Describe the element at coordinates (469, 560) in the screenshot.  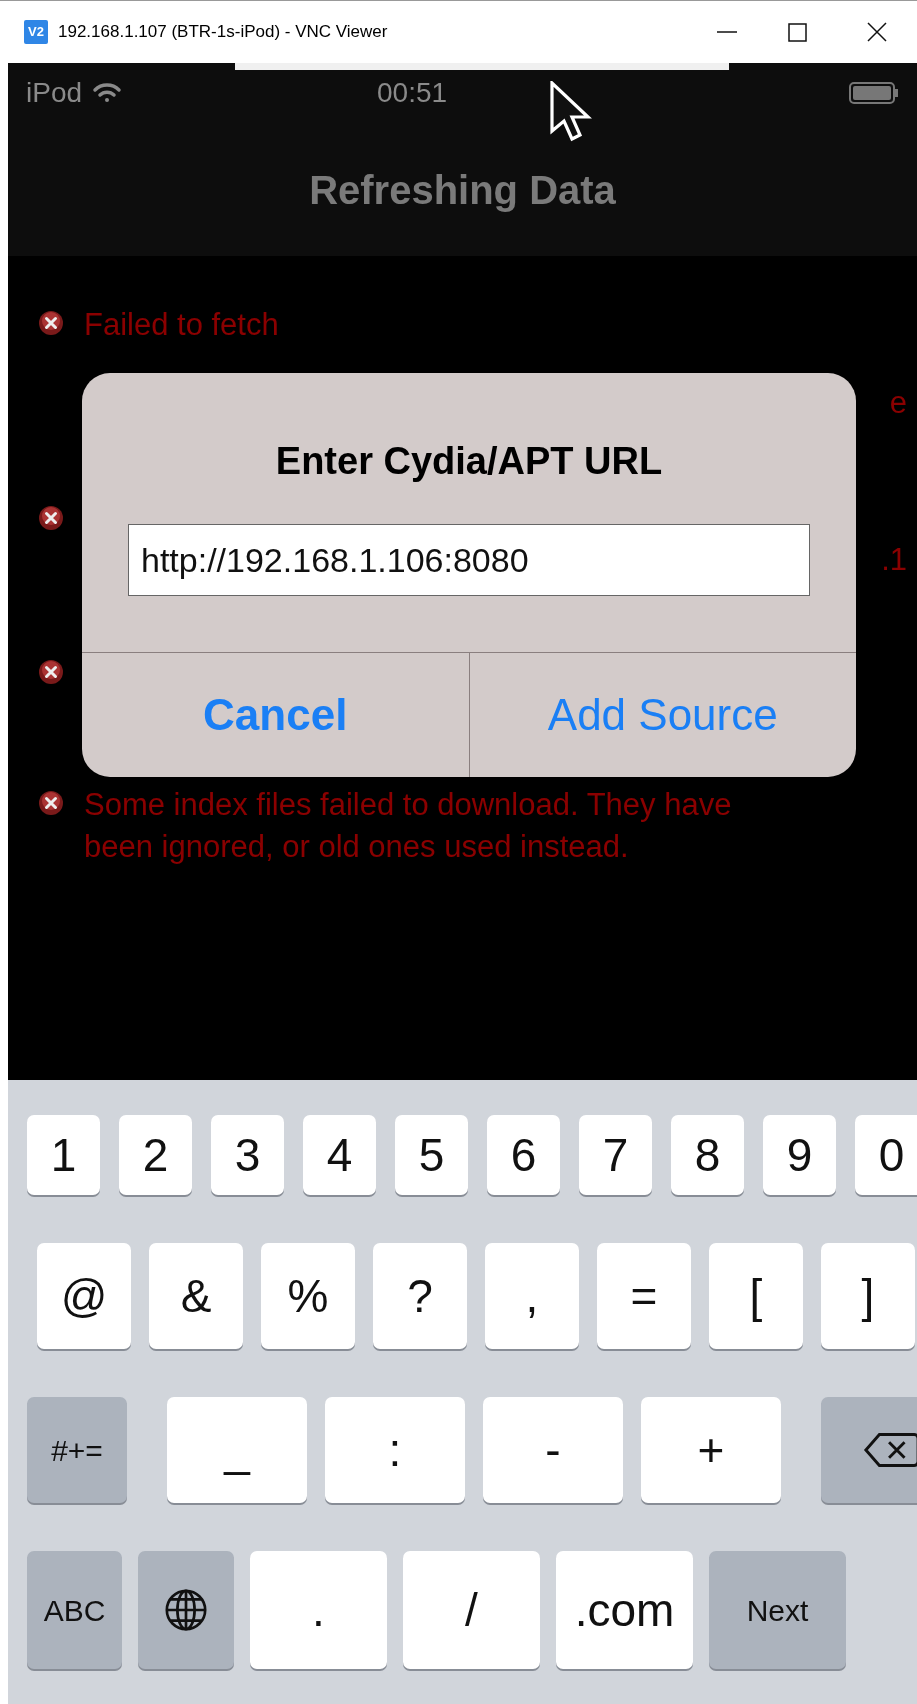
I see `url-input-field: http://192.168.1.106:8080` at that location.